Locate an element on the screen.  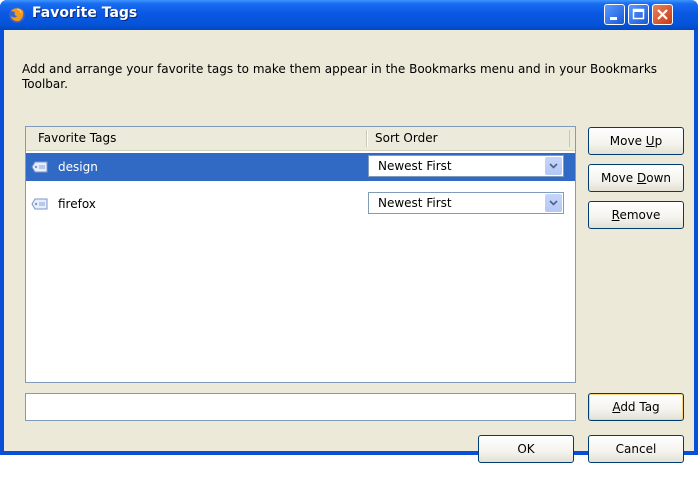
remove-button: Remove is located at coordinates (636, 215).